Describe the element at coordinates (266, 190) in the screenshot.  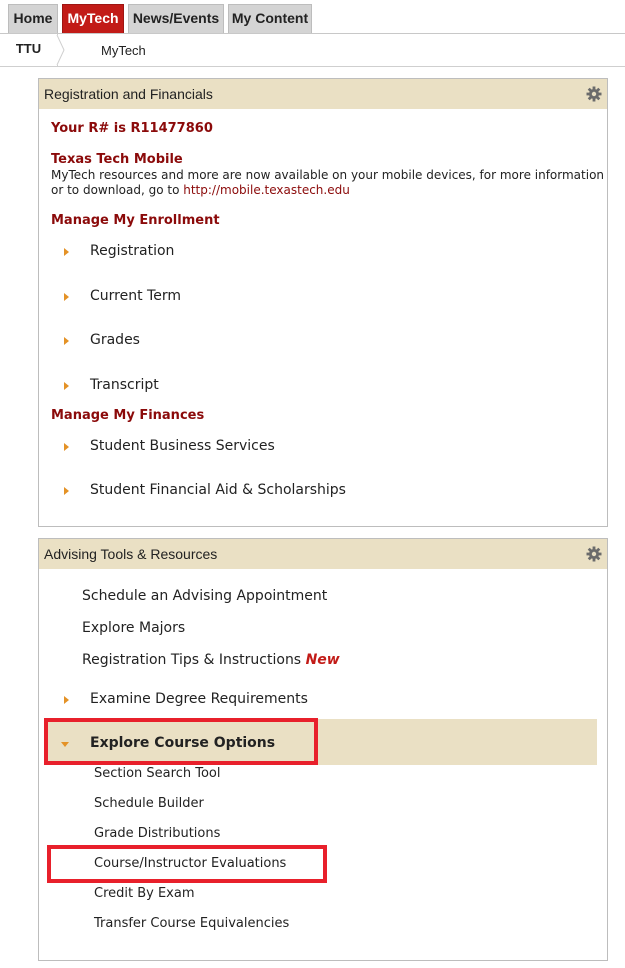
I see `mobile-link: http://mobile.texastech.edu` at that location.